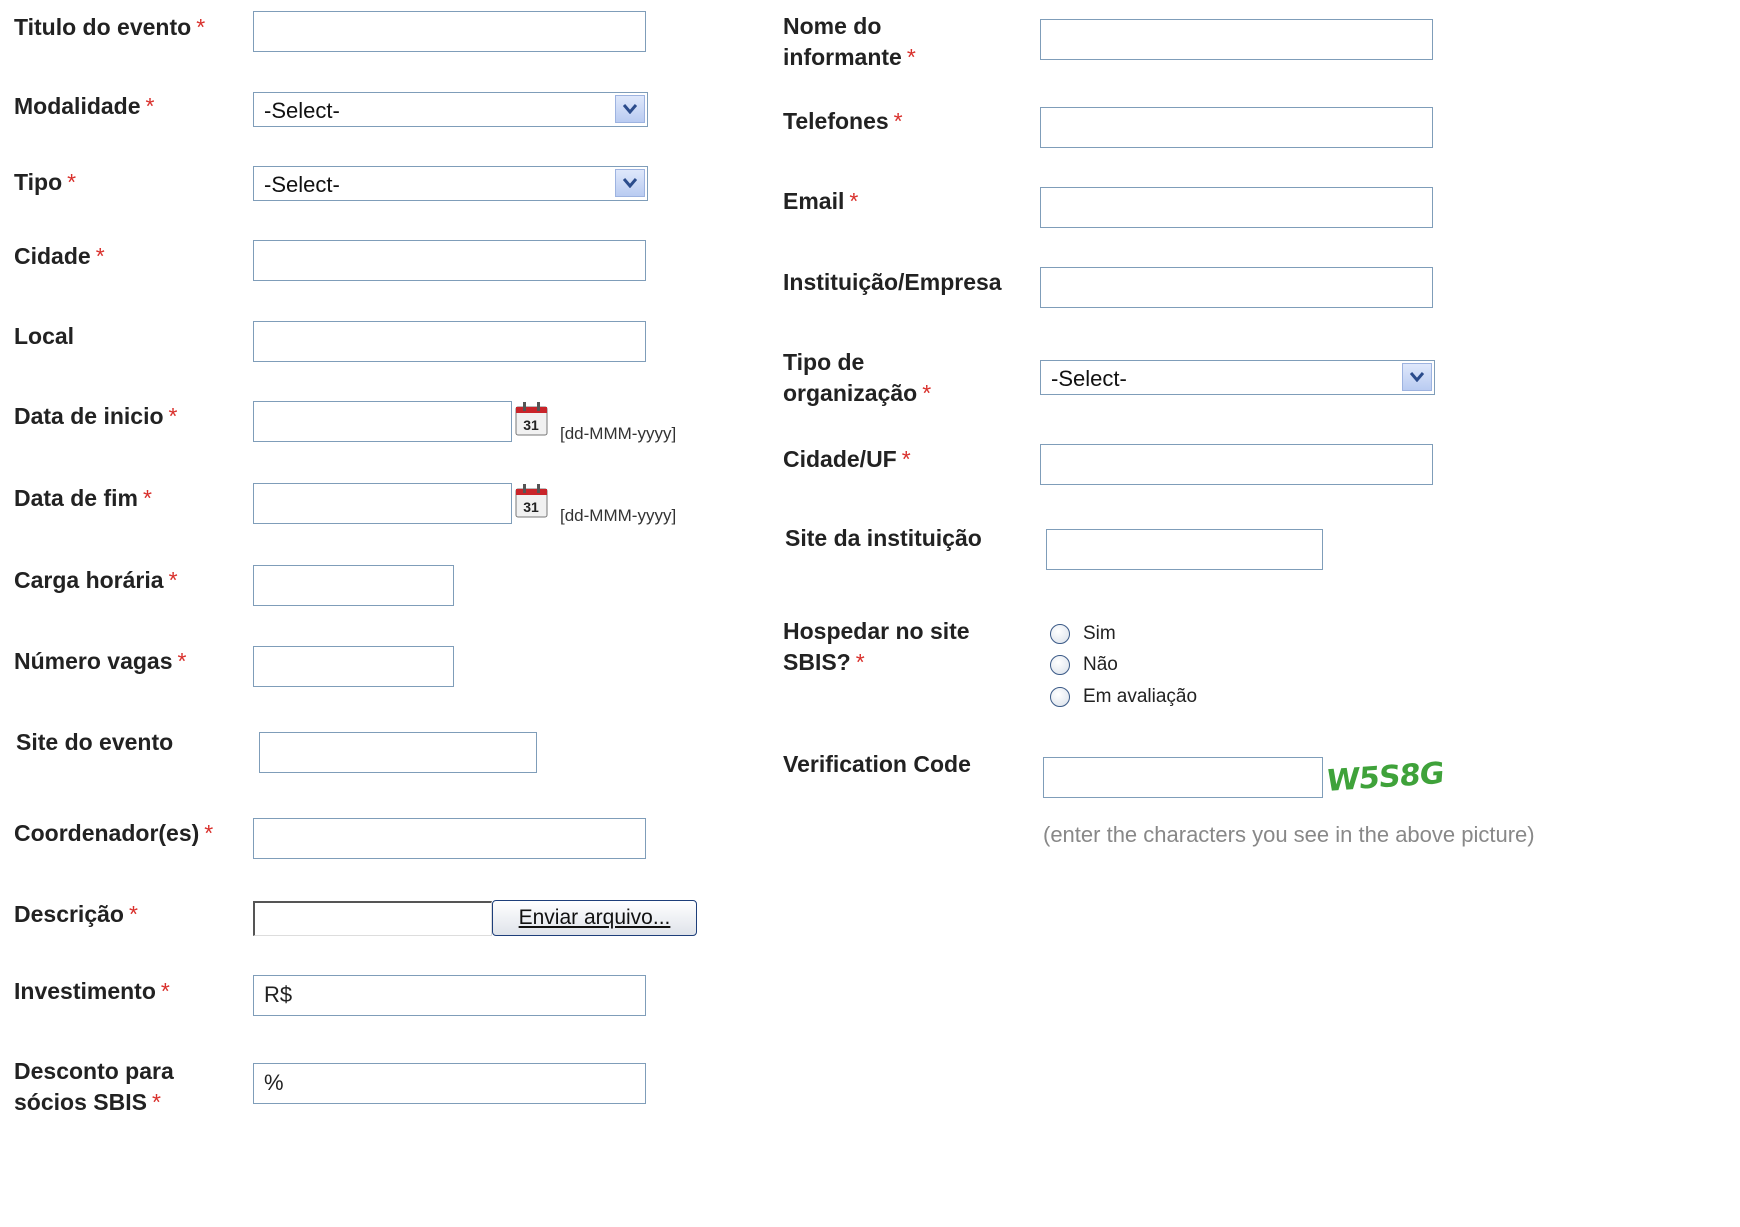 The width and height of the screenshot is (1740, 1227). I want to click on cidade-input, so click(449, 260).